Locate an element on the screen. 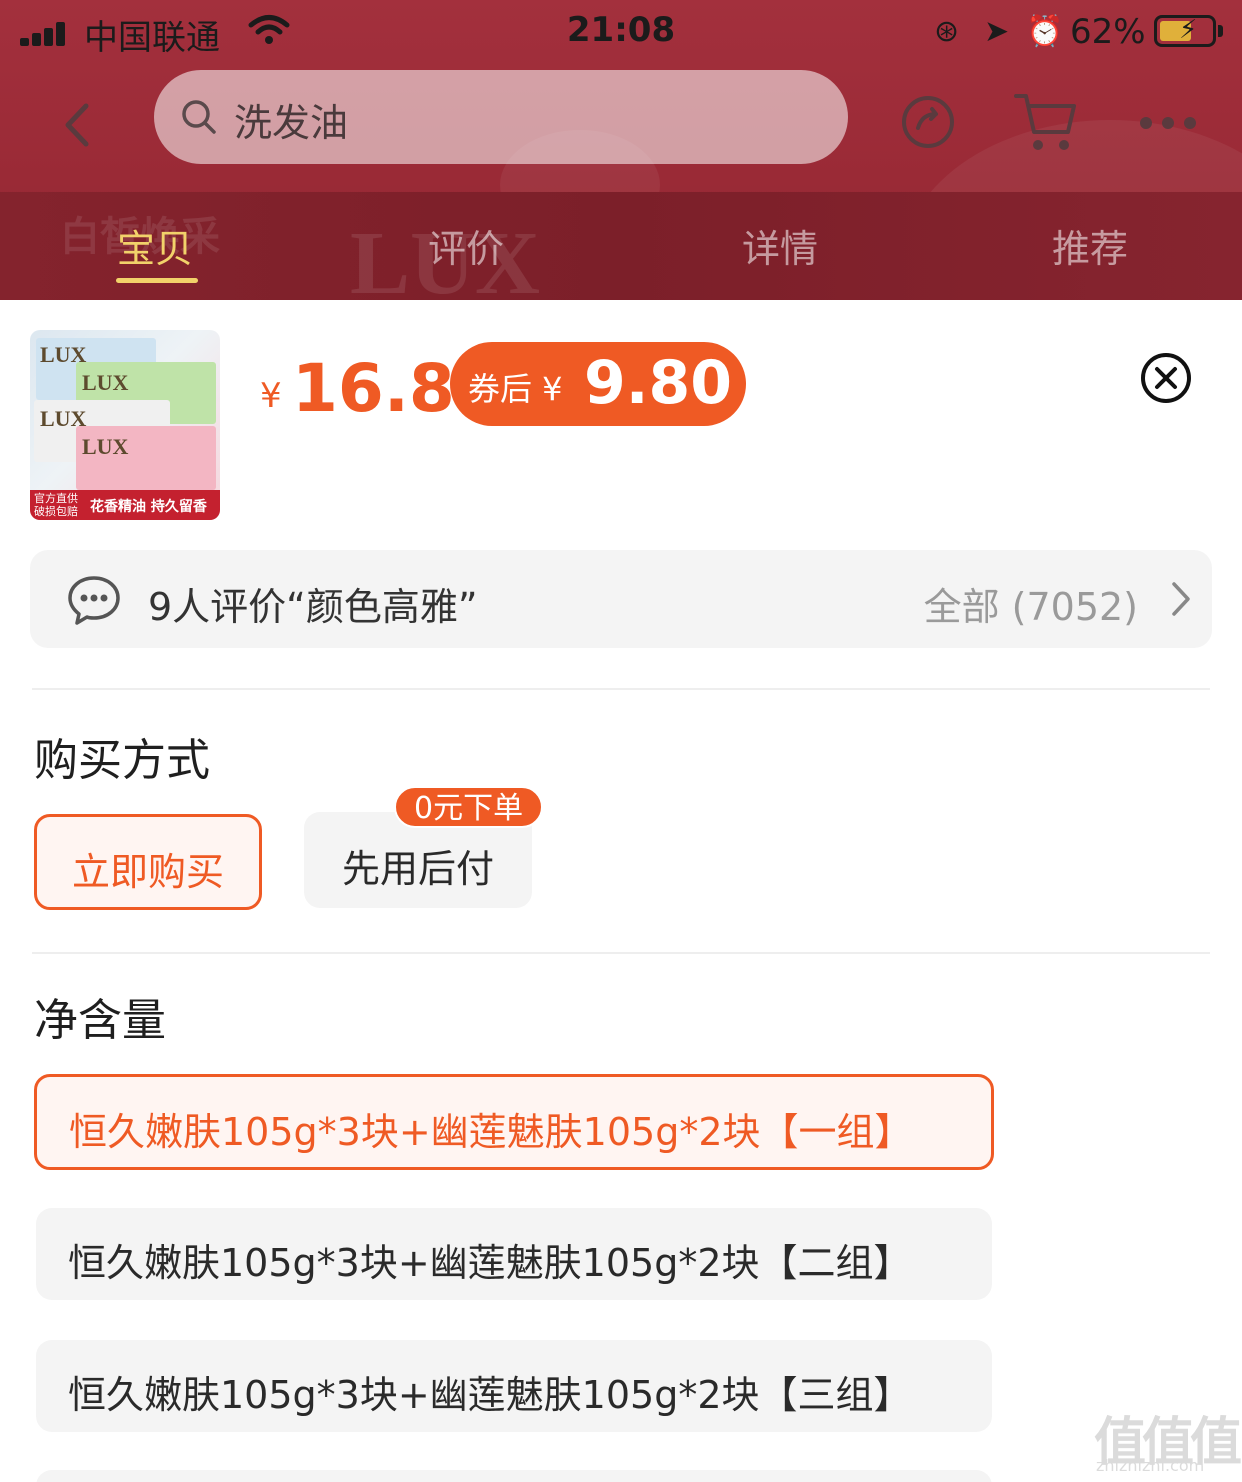 Image resolution: width=1242 pixels, height=1482 pixels. watermark-site: zhizhizhi.com is located at coordinates (1150, 1465).